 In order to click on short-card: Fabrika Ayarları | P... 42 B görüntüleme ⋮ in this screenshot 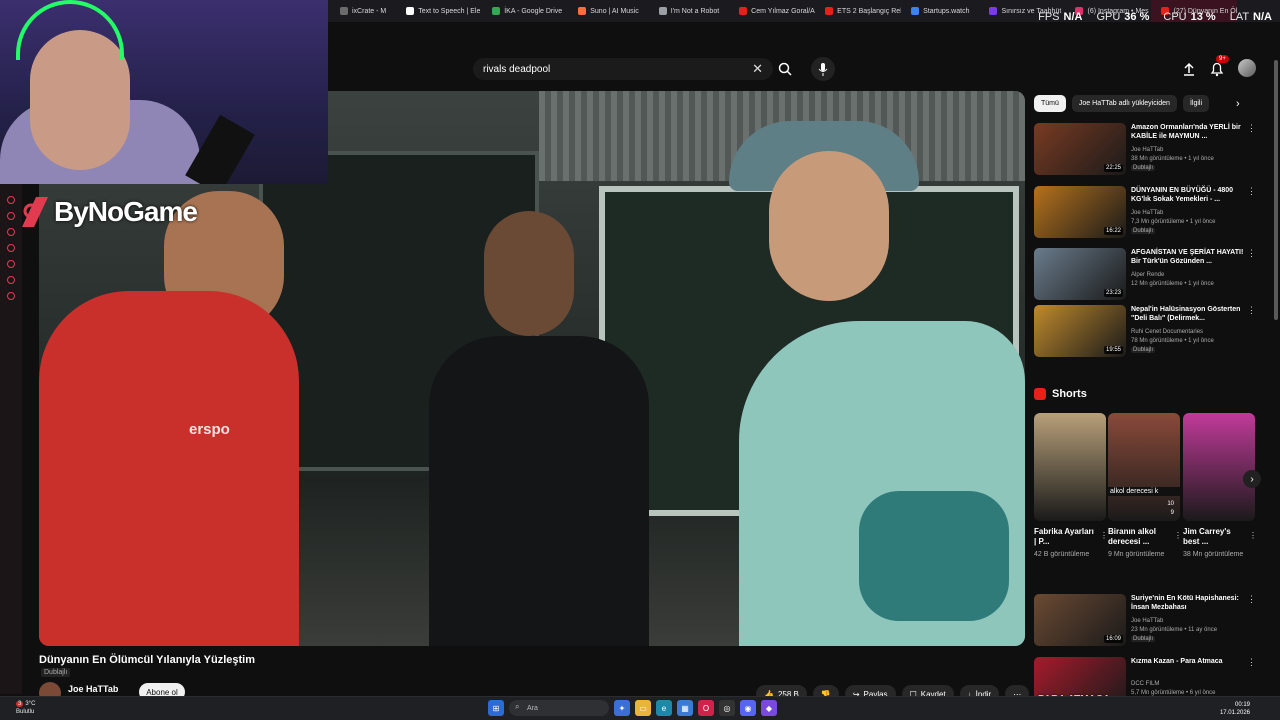, I will do `click(1071, 494)`.